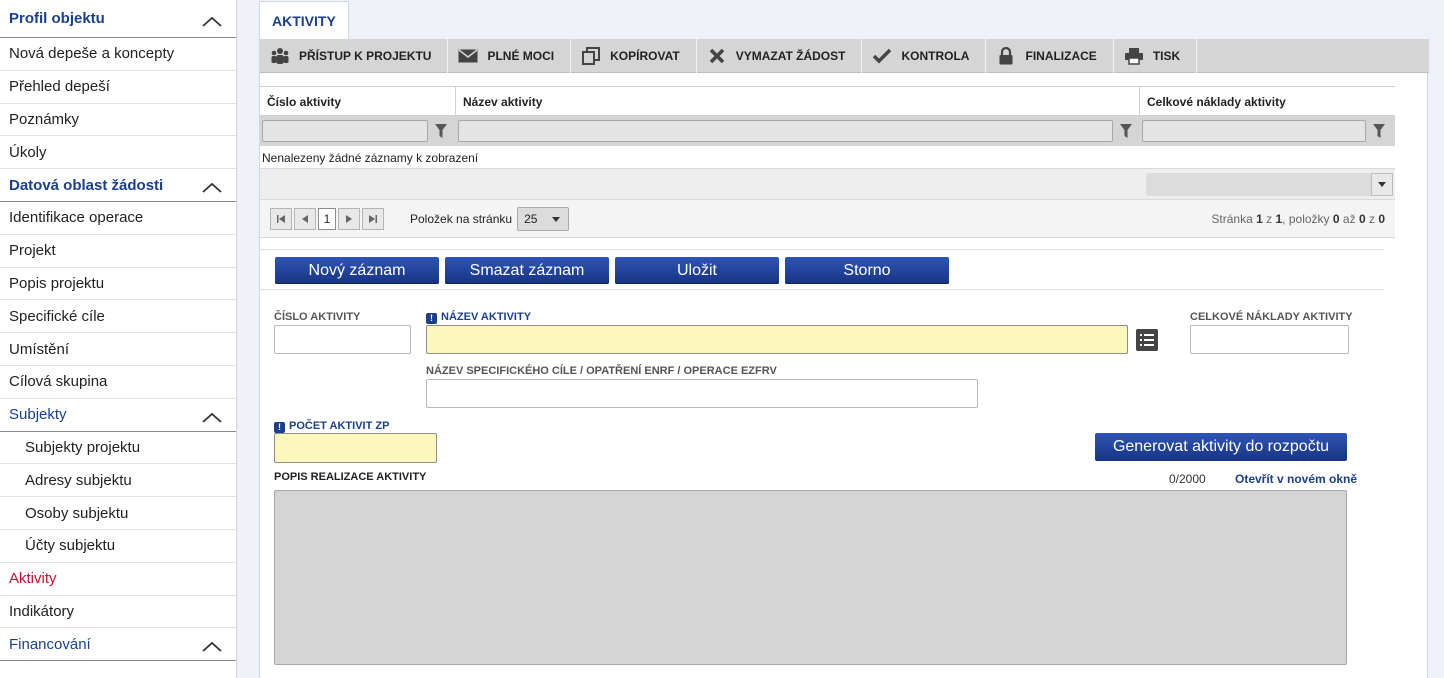  What do you see at coordinates (790, 56) in the screenshot?
I see `vymazat-zadost-label: VYMAZAT ŽÁDOST` at bounding box center [790, 56].